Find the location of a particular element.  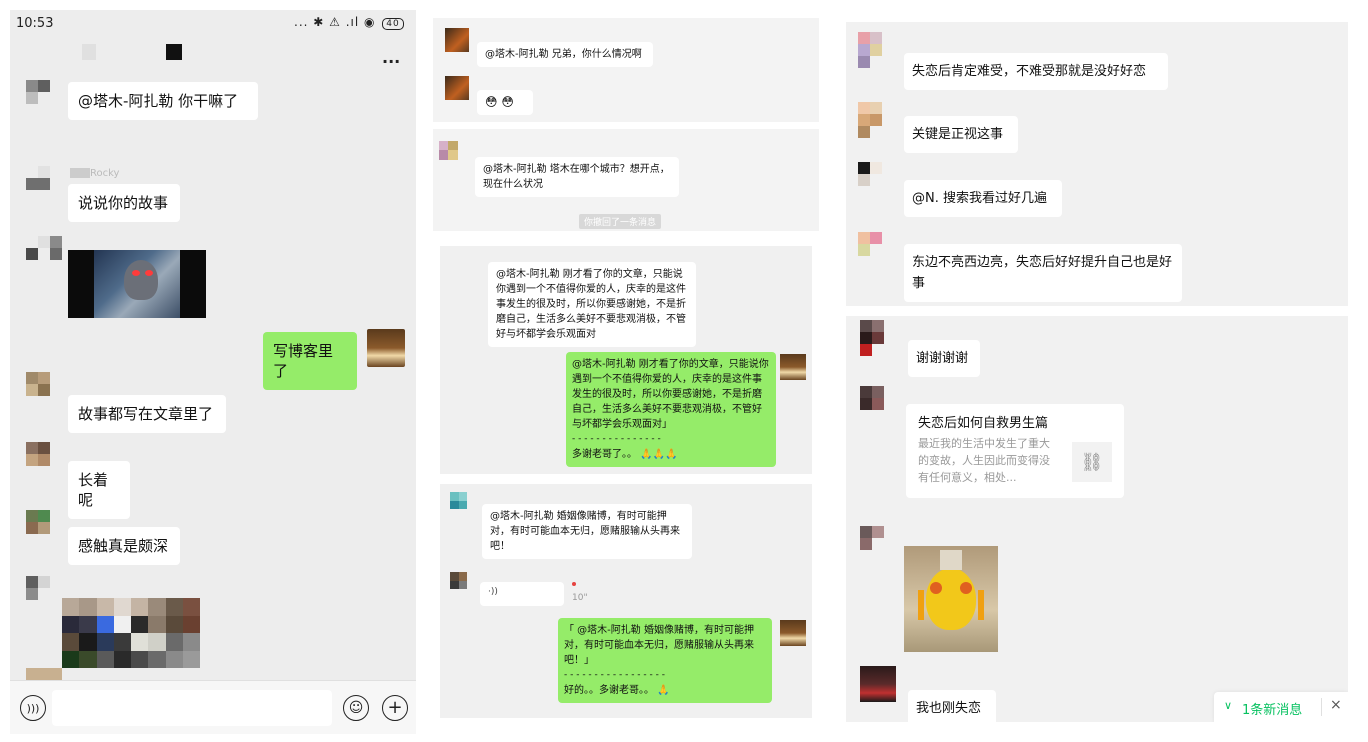

message-bubble: @N. 搜索我看过好几遍 is located at coordinates (983, 198).